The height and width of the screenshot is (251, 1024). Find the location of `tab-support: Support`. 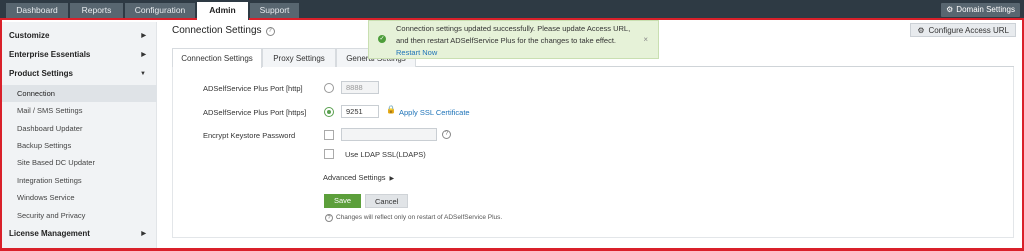

tab-support: Support is located at coordinates (275, 10).